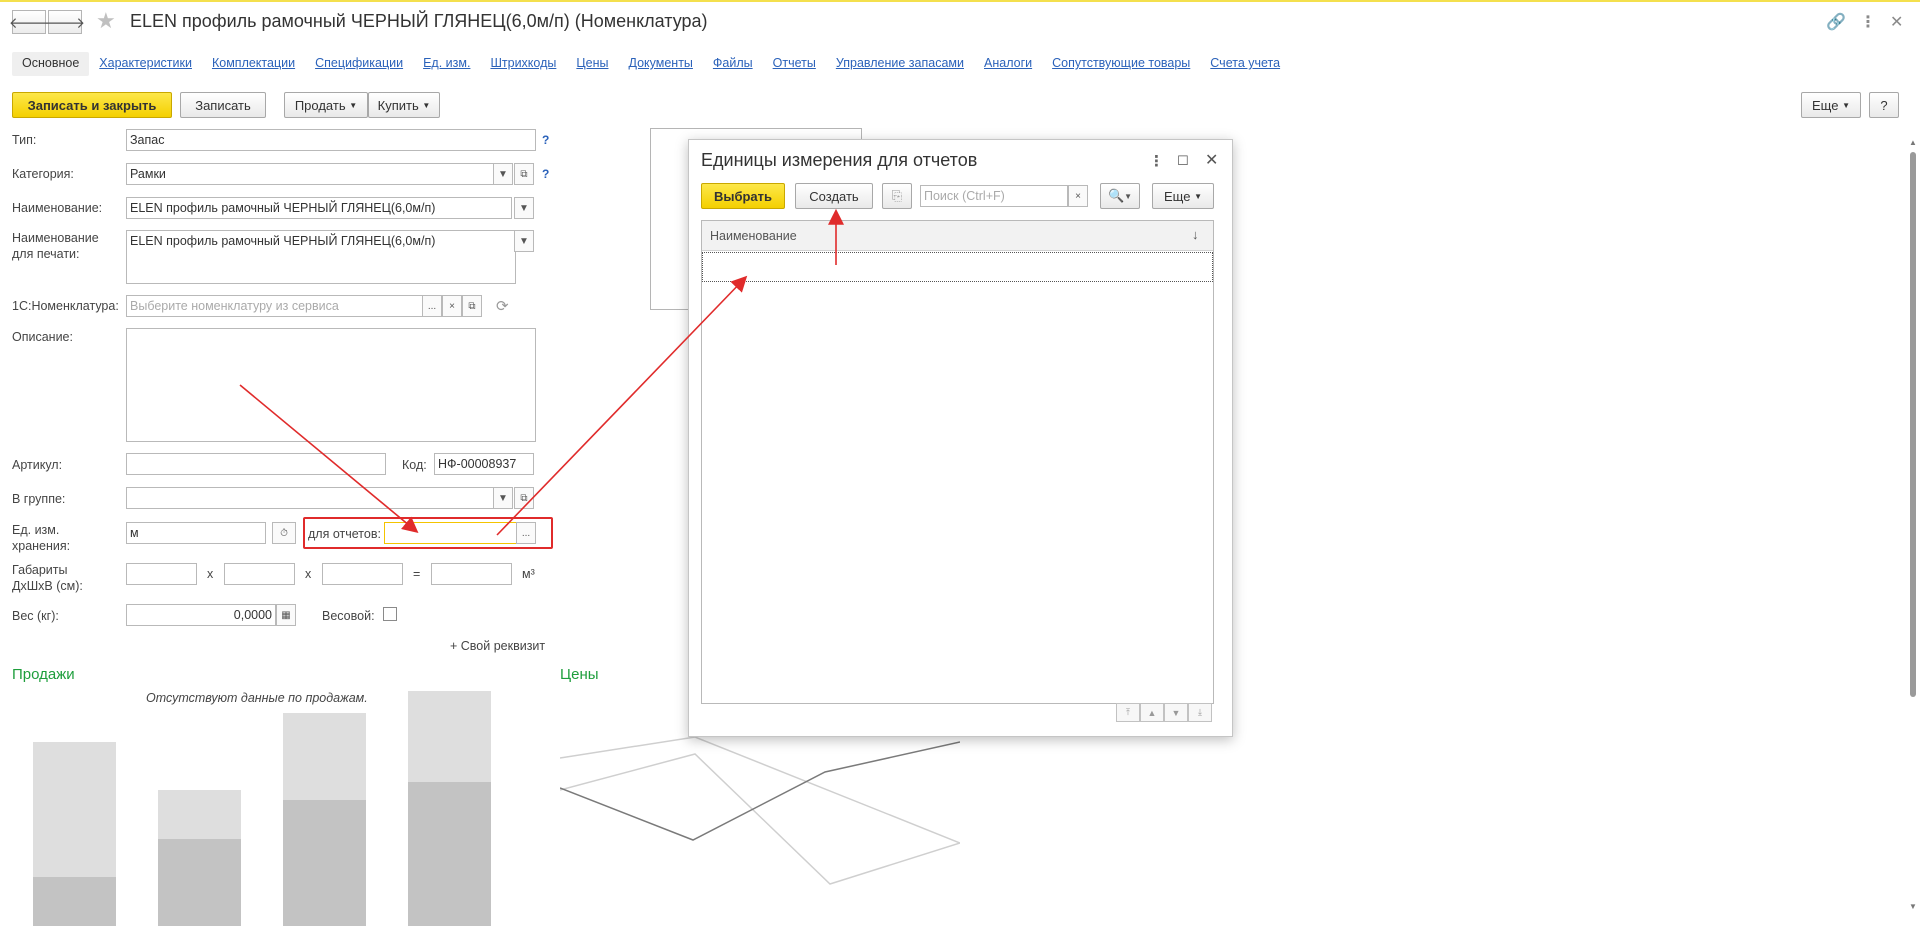 This screenshot has height=926, width=1920. Describe the element at coordinates (390, 614) in the screenshot. I see `weighted-checkbox` at that location.